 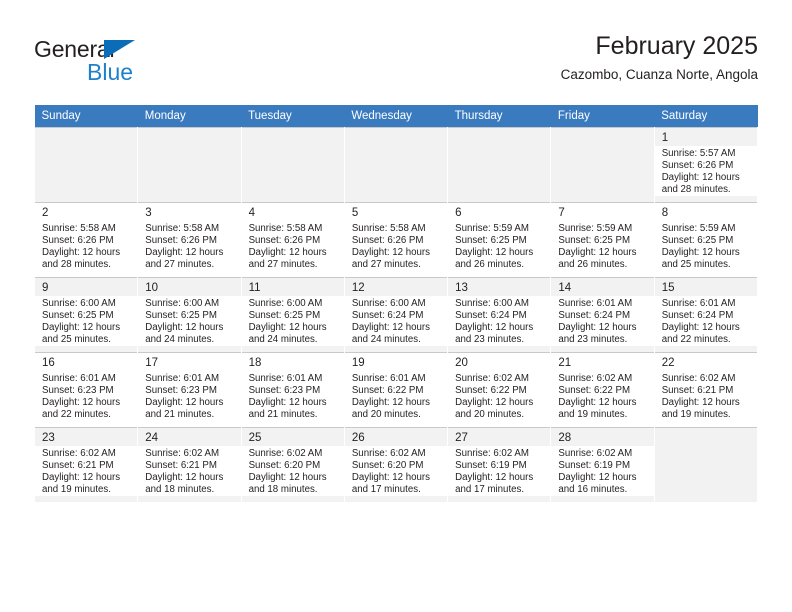 What do you see at coordinates (152, 363) in the screenshot?
I see `day-number: 17` at bounding box center [152, 363].